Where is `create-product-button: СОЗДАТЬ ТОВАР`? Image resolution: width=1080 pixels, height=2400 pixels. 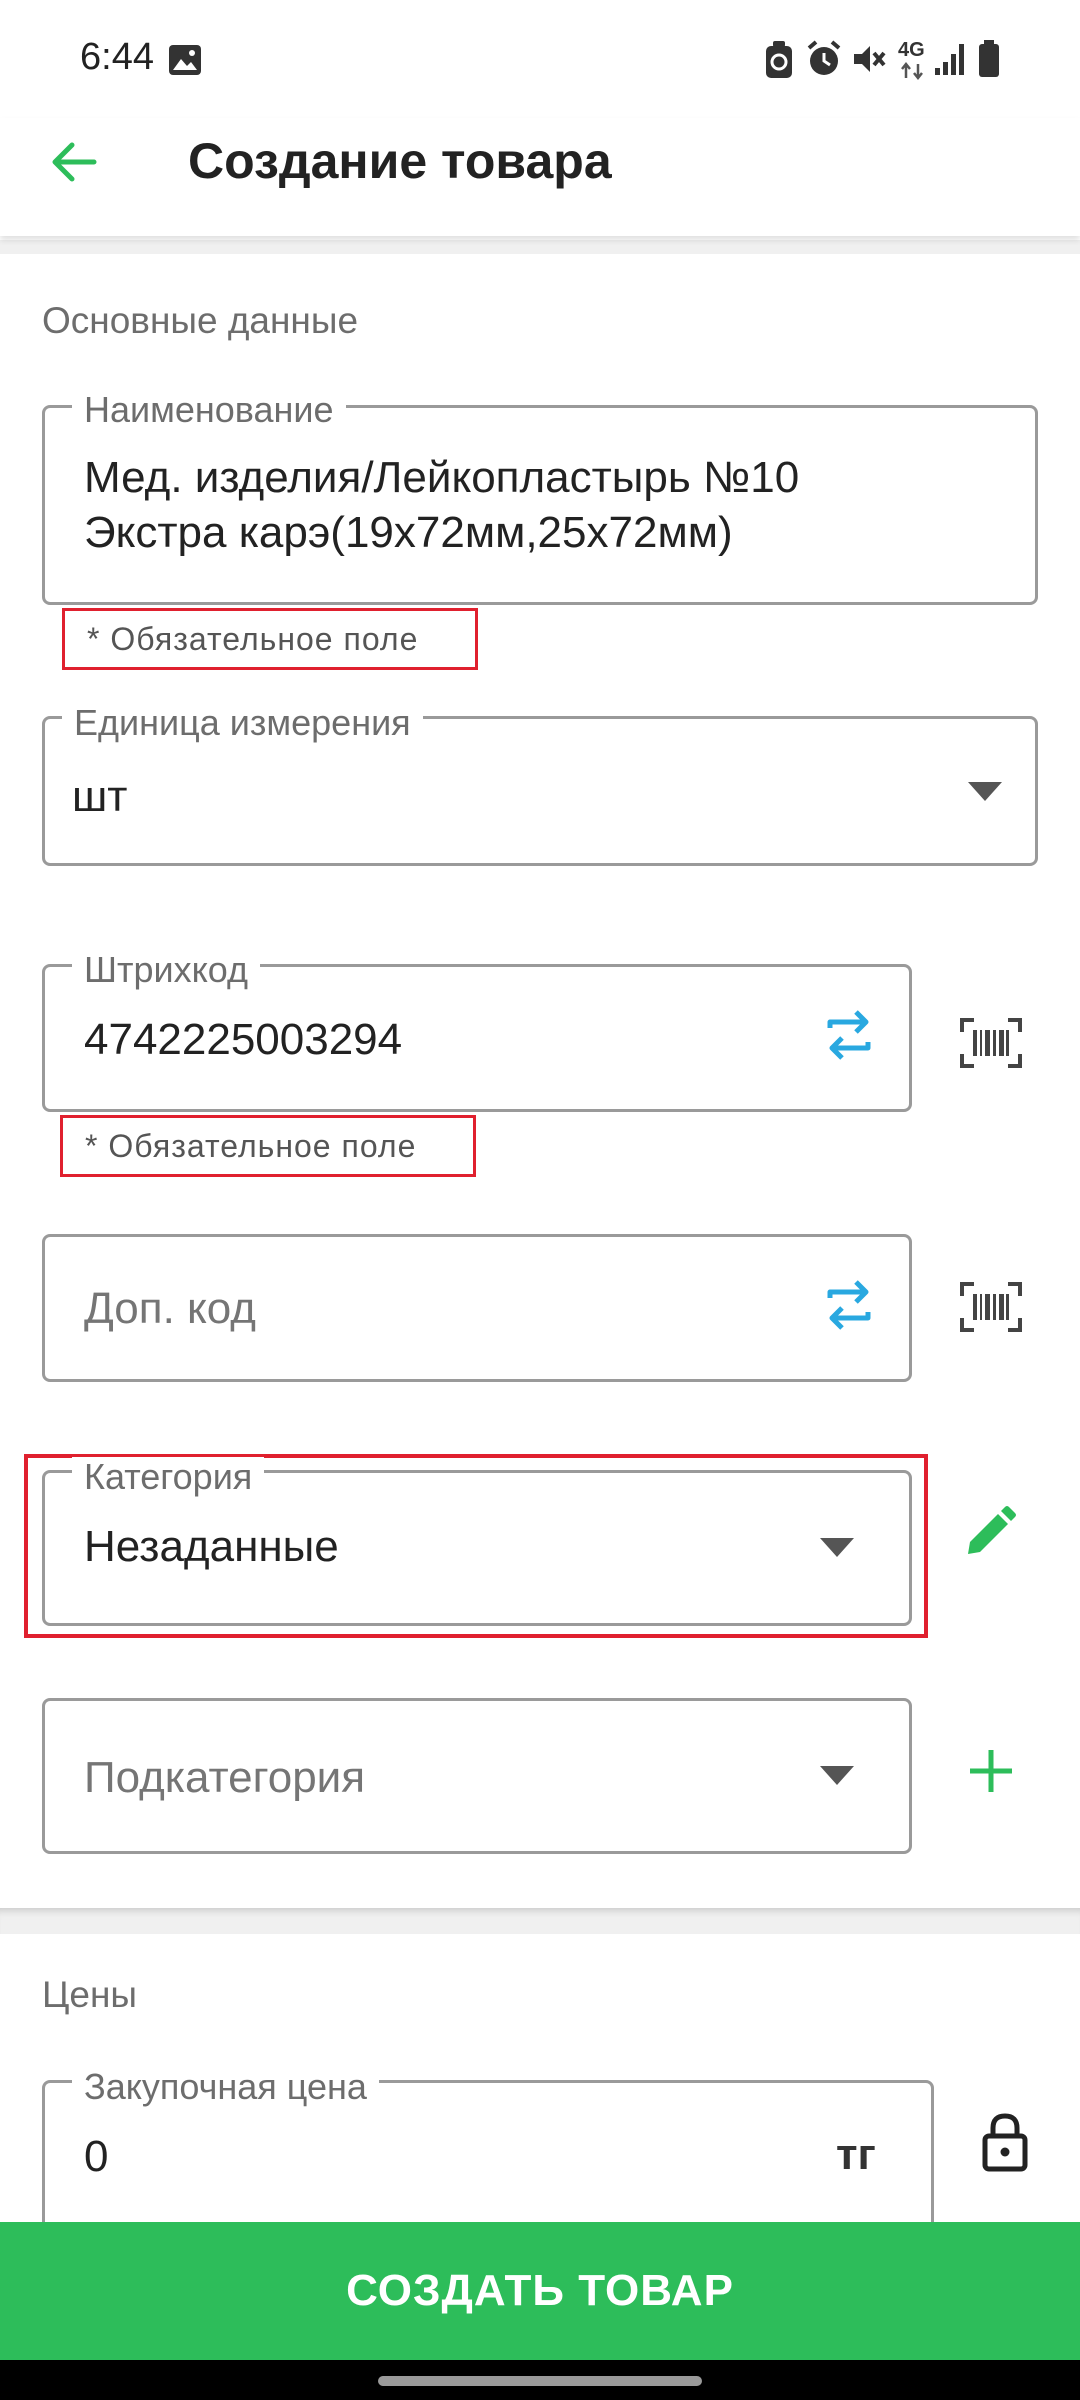 create-product-button: СОЗДАТЬ ТОВАР is located at coordinates (540, 2291).